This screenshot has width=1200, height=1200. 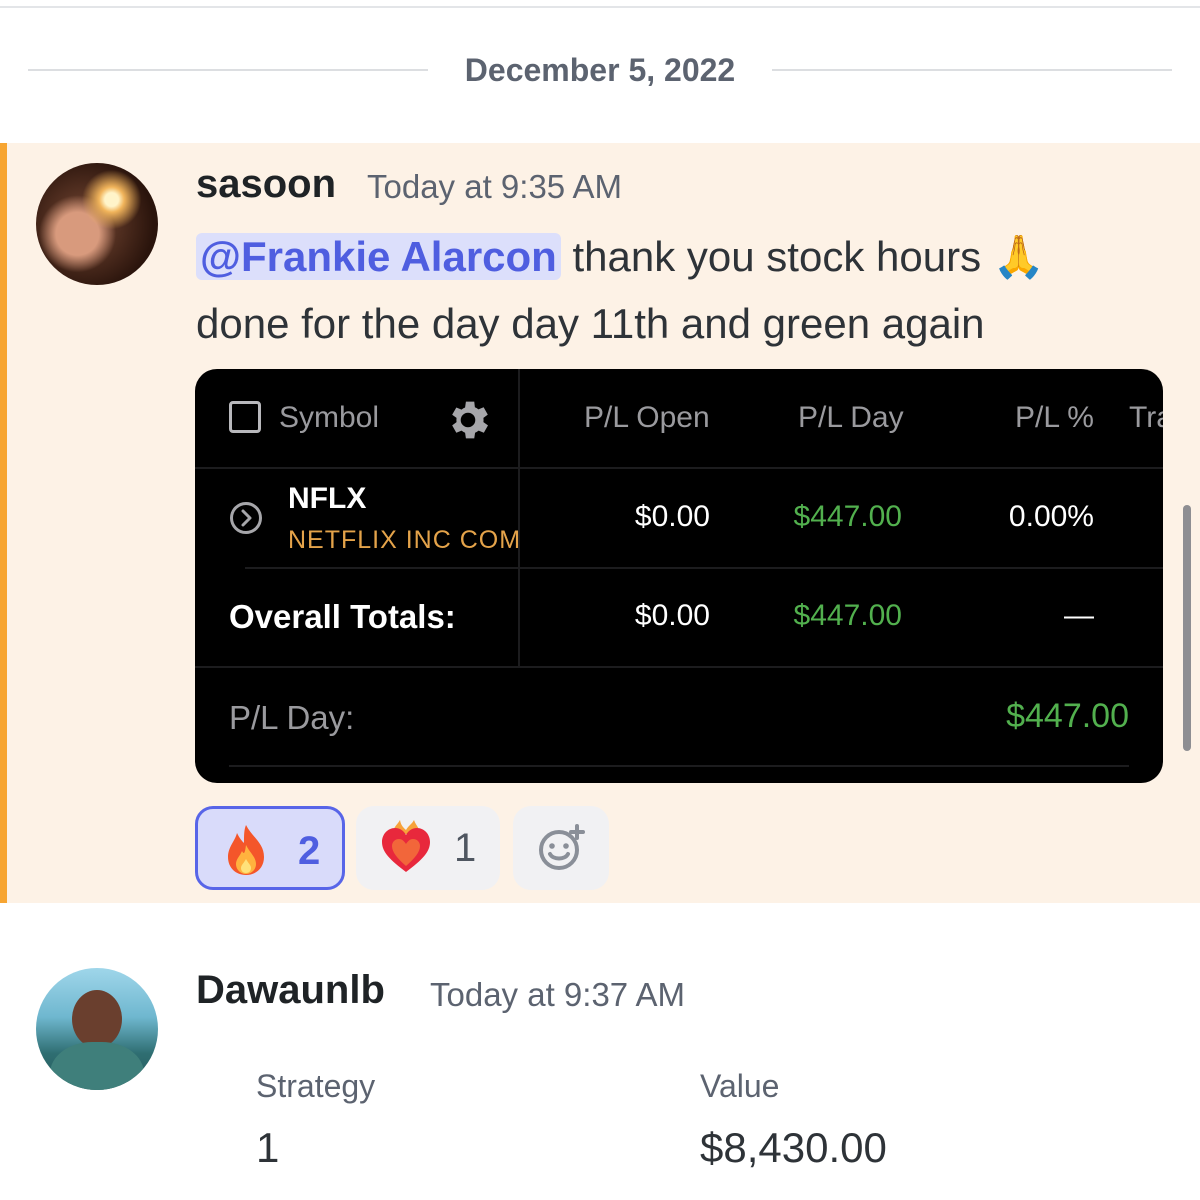 What do you see at coordinates (600, 70) in the screenshot?
I see `date-divider: December 5, 2022` at bounding box center [600, 70].